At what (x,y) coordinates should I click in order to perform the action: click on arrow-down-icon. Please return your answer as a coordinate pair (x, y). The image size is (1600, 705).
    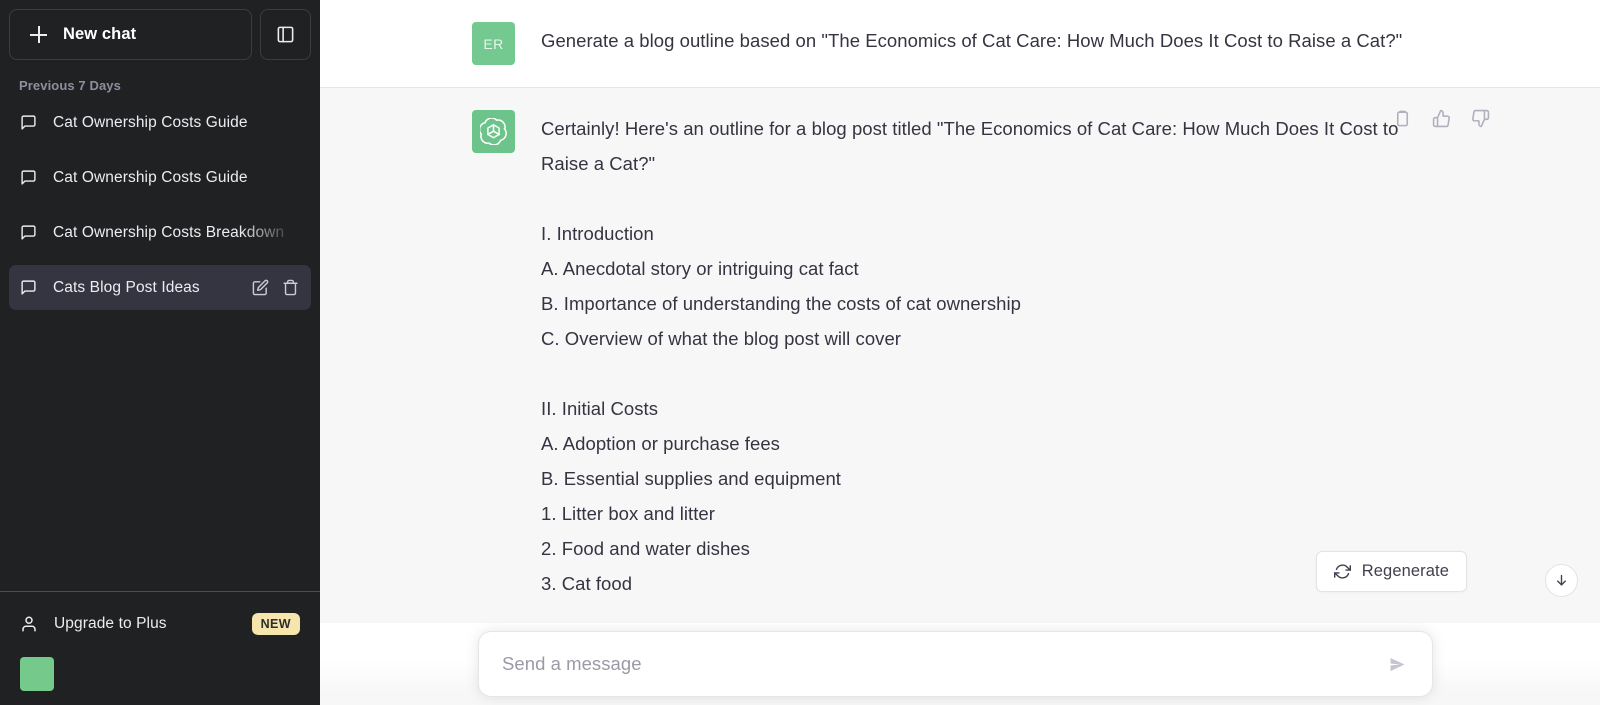
    Looking at the image, I should click on (1561, 580).